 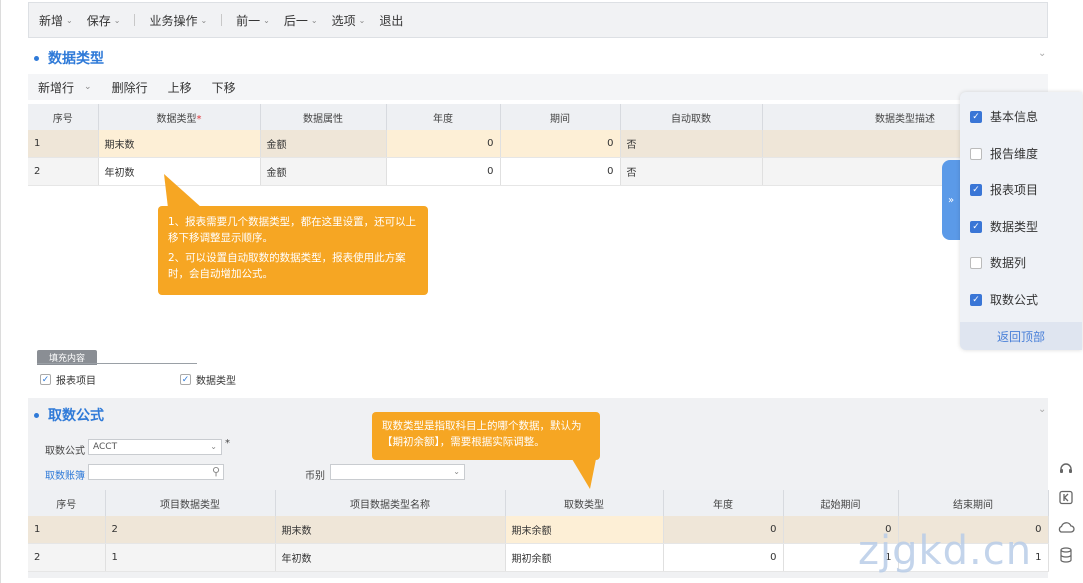 What do you see at coordinates (1066, 468) in the screenshot?
I see `headset-icon` at bounding box center [1066, 468].